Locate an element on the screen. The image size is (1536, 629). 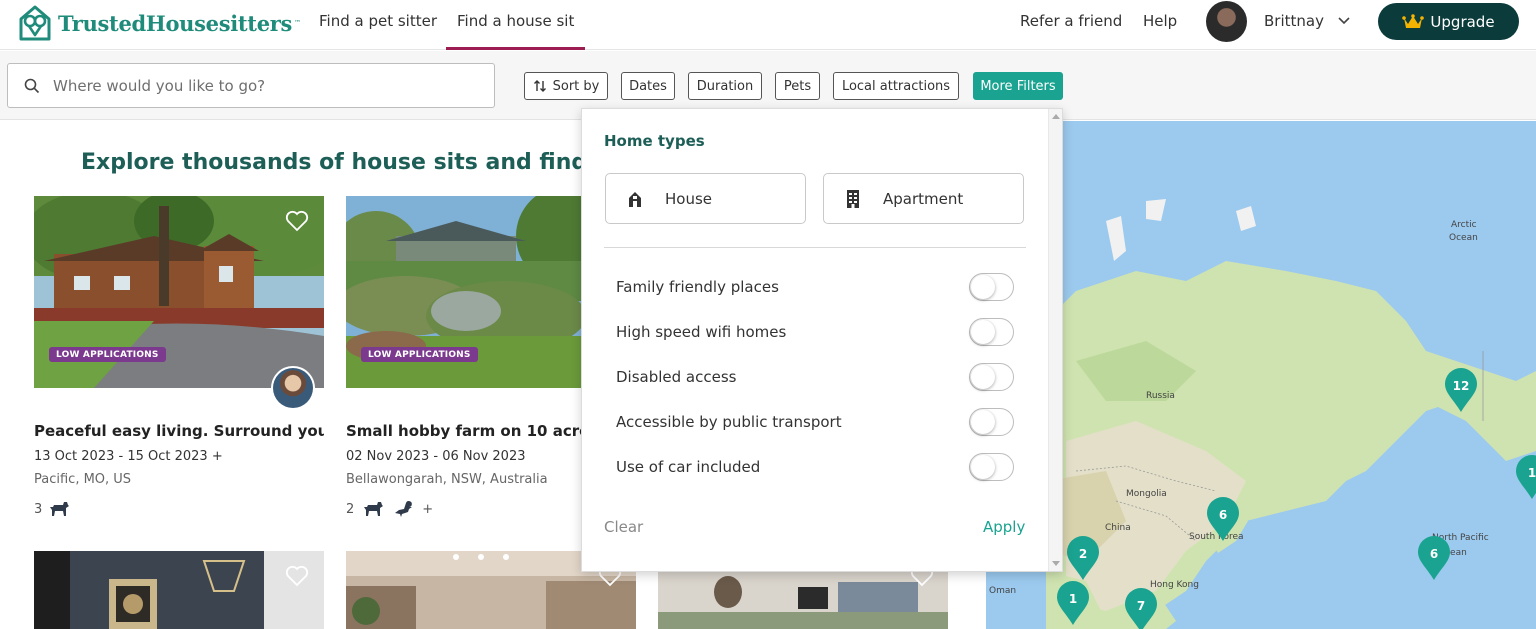
sort-by-button: Sort by is located at coordinates (566, 86).